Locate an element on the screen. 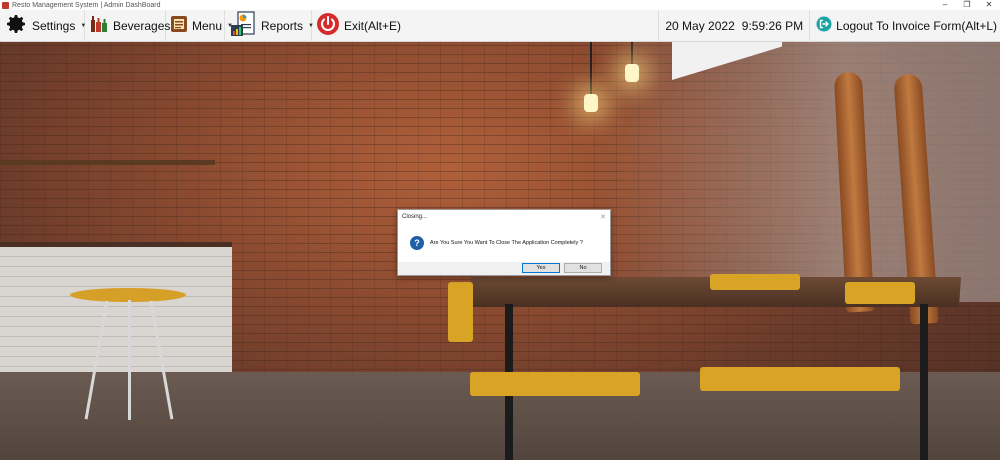 The height and width of the screenshot is (460, 1000). menu-exit: Exit(Alt+E) is located at coordinates (357, 26).